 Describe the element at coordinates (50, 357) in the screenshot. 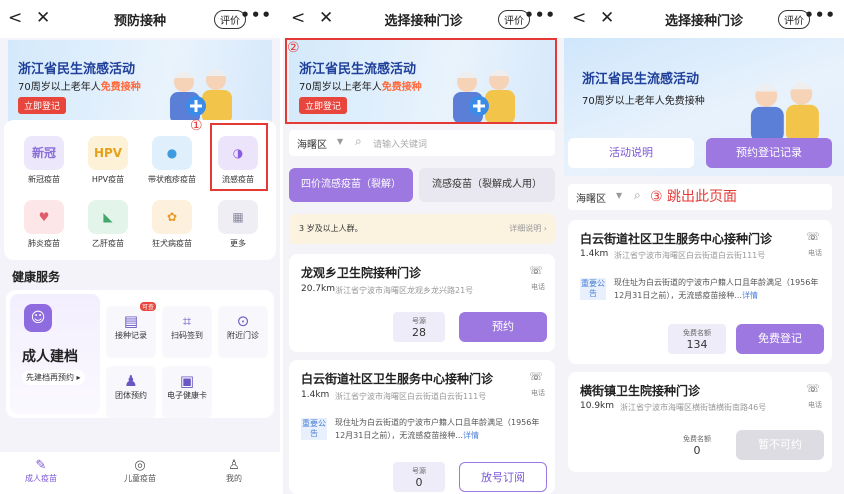

I see `archive-title: 成人建档` at that location.